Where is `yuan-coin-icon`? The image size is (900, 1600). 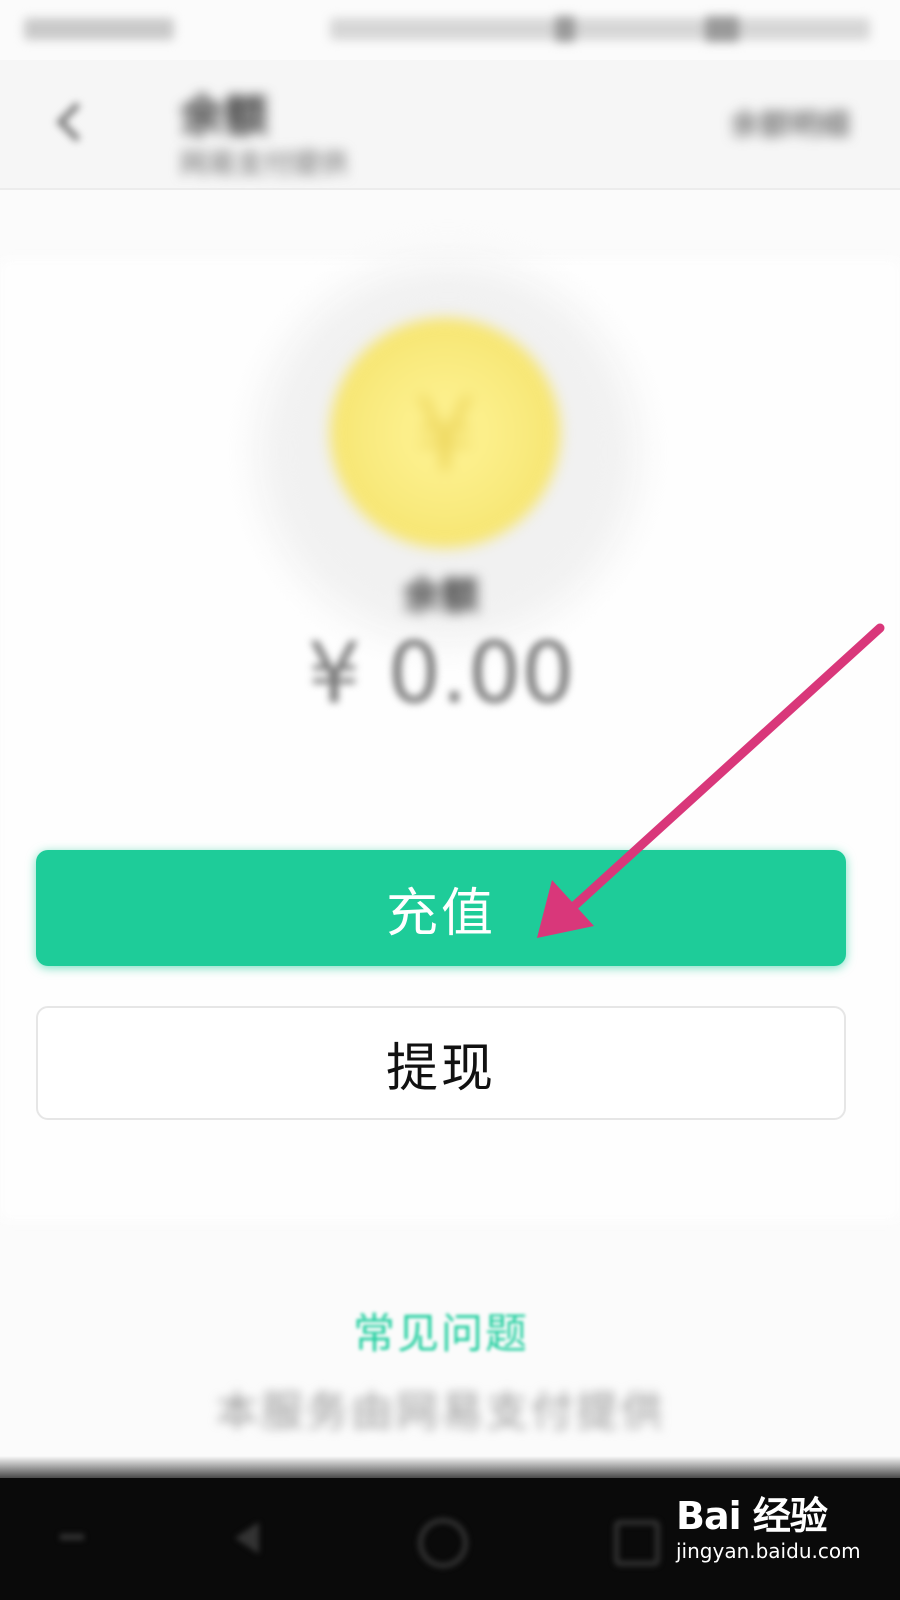 yuan-coin-icon is located at coordinates (445, 433).